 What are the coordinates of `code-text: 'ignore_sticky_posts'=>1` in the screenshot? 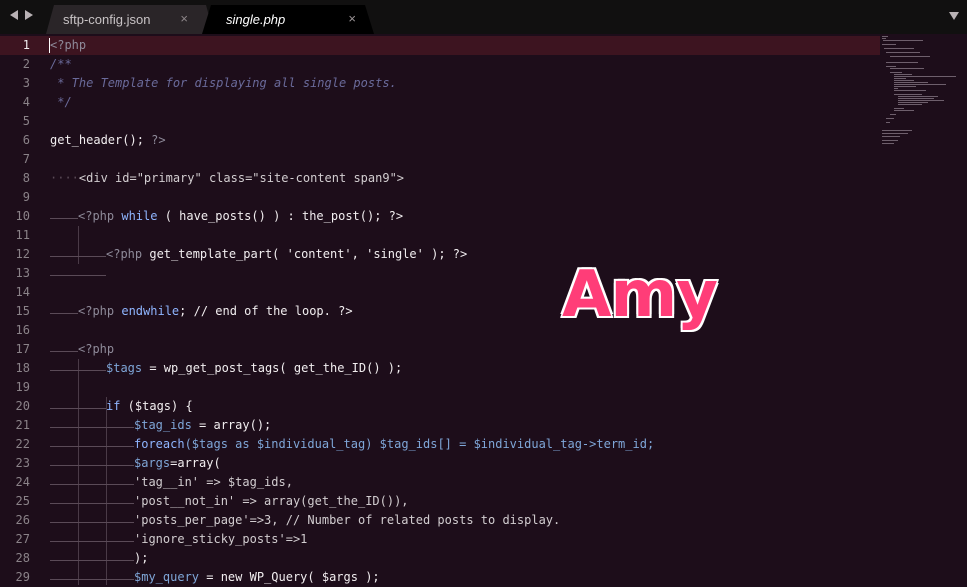 It's located at (221, 539).